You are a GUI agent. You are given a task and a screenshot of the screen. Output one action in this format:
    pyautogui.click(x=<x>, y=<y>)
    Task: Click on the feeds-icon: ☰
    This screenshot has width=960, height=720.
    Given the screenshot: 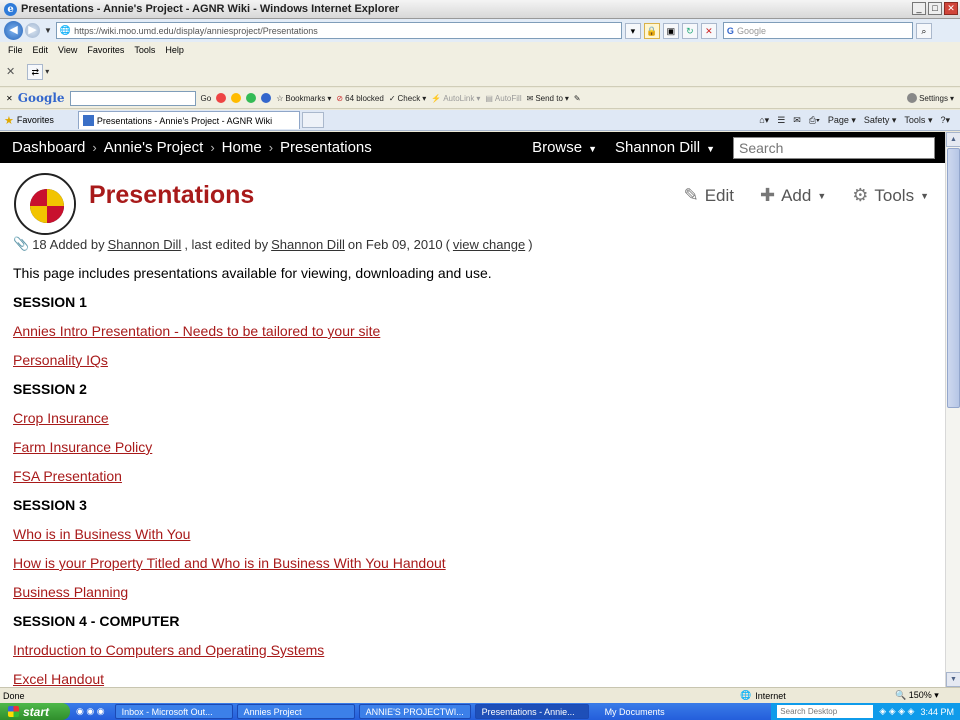 What is the action you would take?
    pyautogui.click(x=781, y=120)
    